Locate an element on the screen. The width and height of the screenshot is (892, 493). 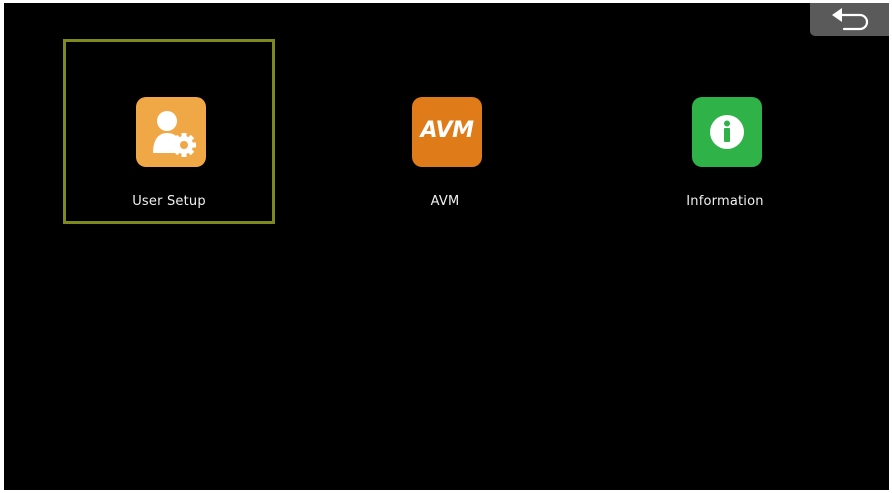
user-settings-icon is located at coordinates (171, 132).